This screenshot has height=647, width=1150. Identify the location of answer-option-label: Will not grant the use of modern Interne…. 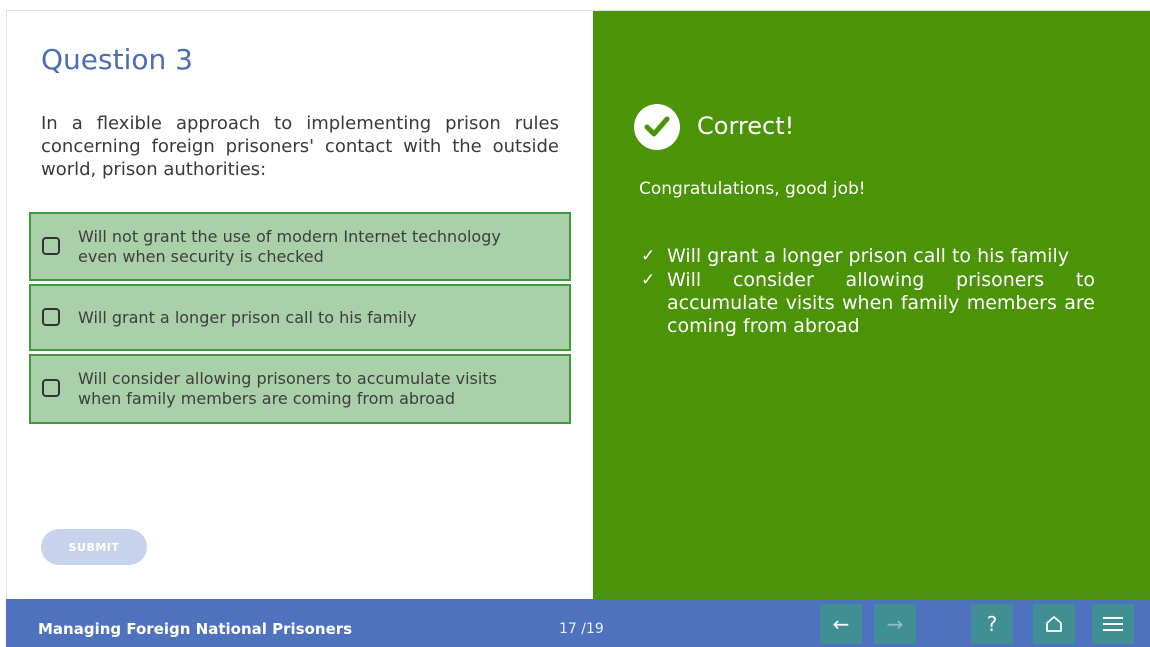
(289, 246).